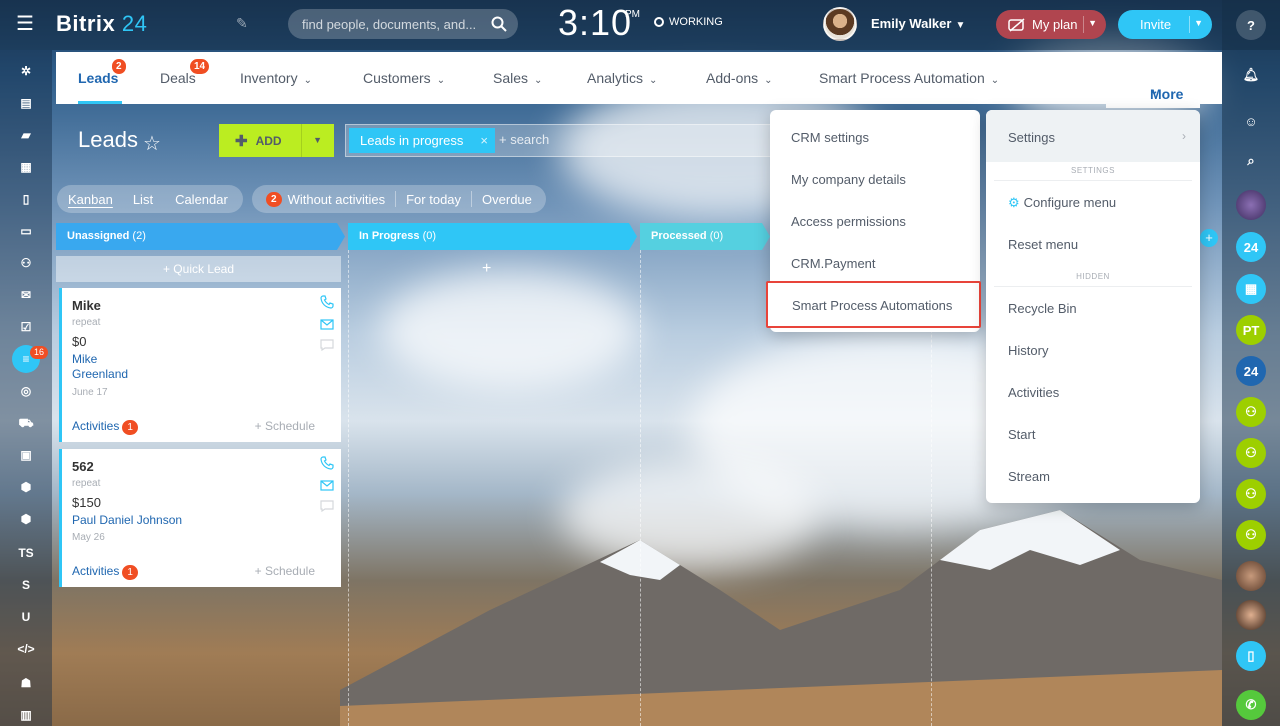 This screenshot has height=726, width=1280. Describe the element at coordinates (200, 236) in the screenshot. I see `column-unassigned: Unassigned (2)` at that location.